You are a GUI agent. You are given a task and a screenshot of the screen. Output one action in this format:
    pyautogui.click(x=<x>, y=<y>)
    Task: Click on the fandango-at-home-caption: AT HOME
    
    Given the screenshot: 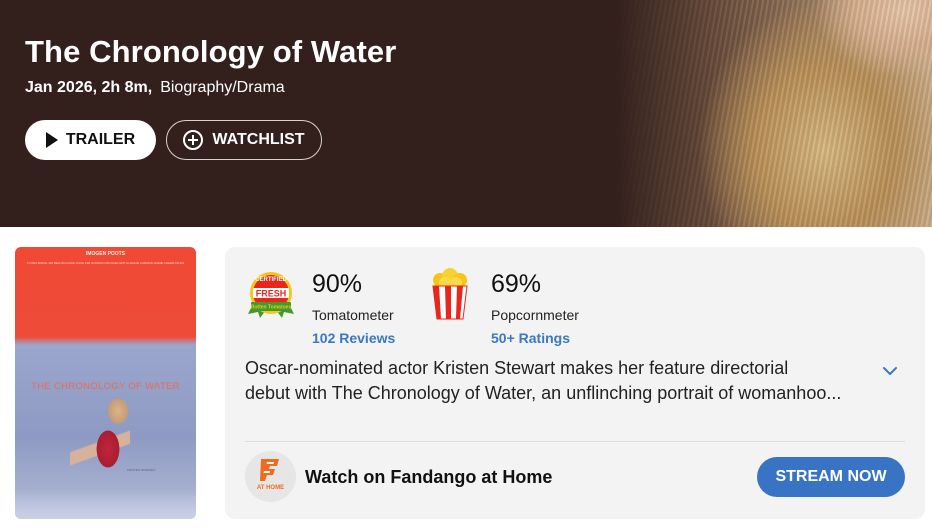 What is the action you would take?
    pyautogui.click(x=270, y=488)
    